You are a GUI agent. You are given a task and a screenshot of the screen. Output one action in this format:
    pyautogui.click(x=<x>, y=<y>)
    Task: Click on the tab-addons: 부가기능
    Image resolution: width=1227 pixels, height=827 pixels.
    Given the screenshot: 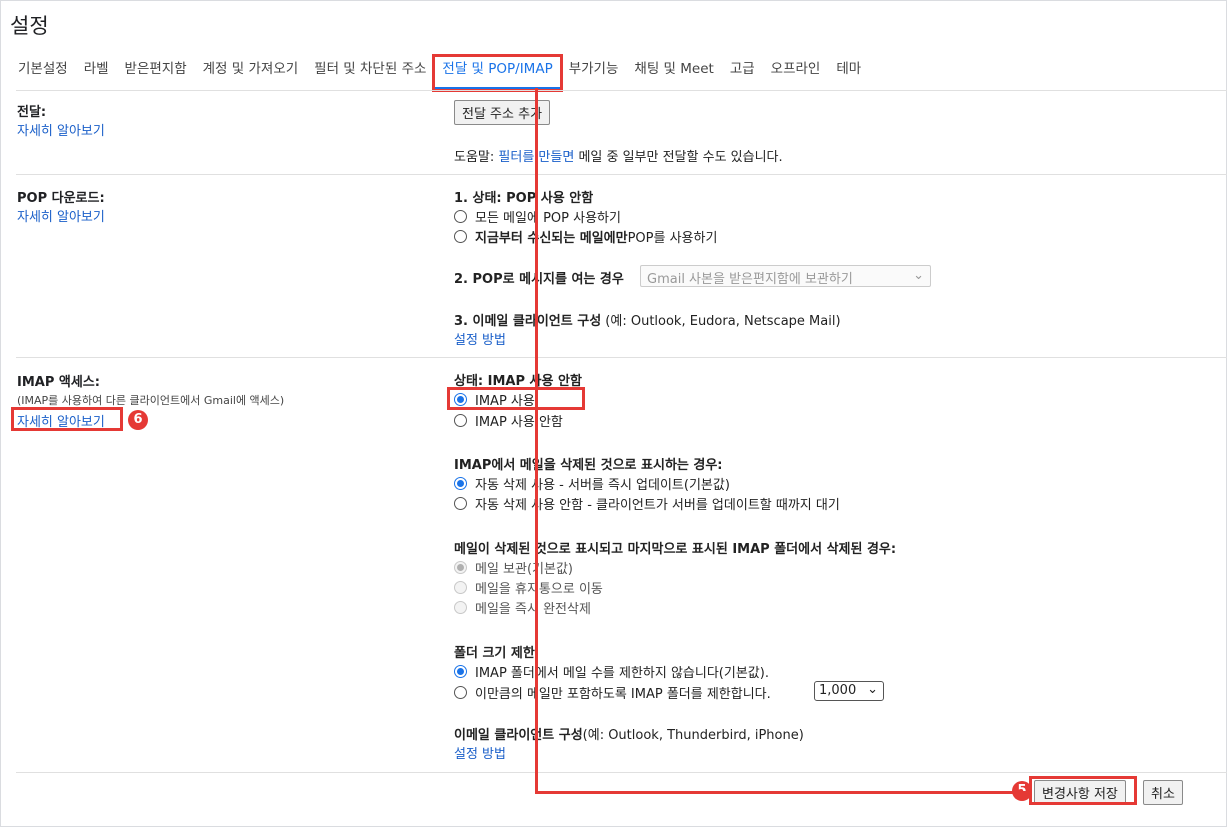 What is the action you would take?
    pyautogui.click(x=594, y=73)
    